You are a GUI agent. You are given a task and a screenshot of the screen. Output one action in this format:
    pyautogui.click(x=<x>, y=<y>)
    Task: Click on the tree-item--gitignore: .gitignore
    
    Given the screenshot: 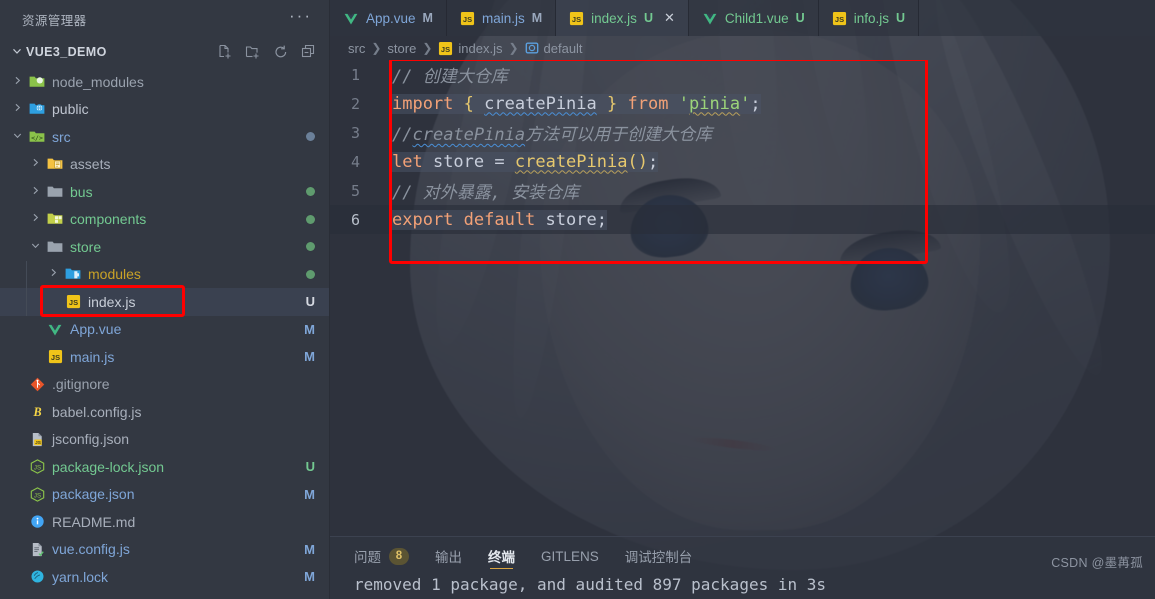 What is the action you would take?
    pyautogui.click(x=164, y=385)
    